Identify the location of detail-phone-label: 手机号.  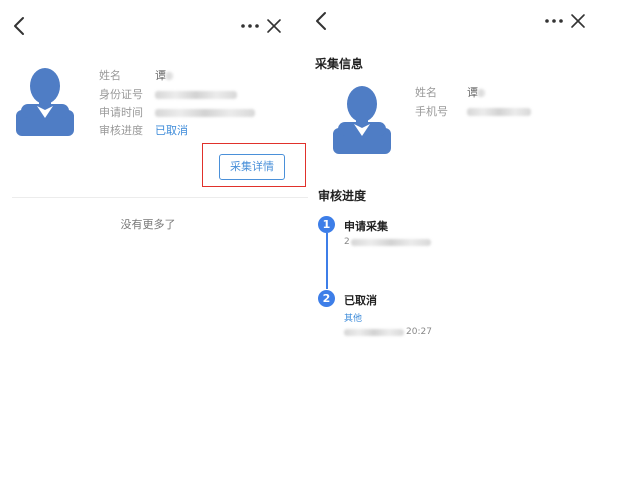
(431, 111).